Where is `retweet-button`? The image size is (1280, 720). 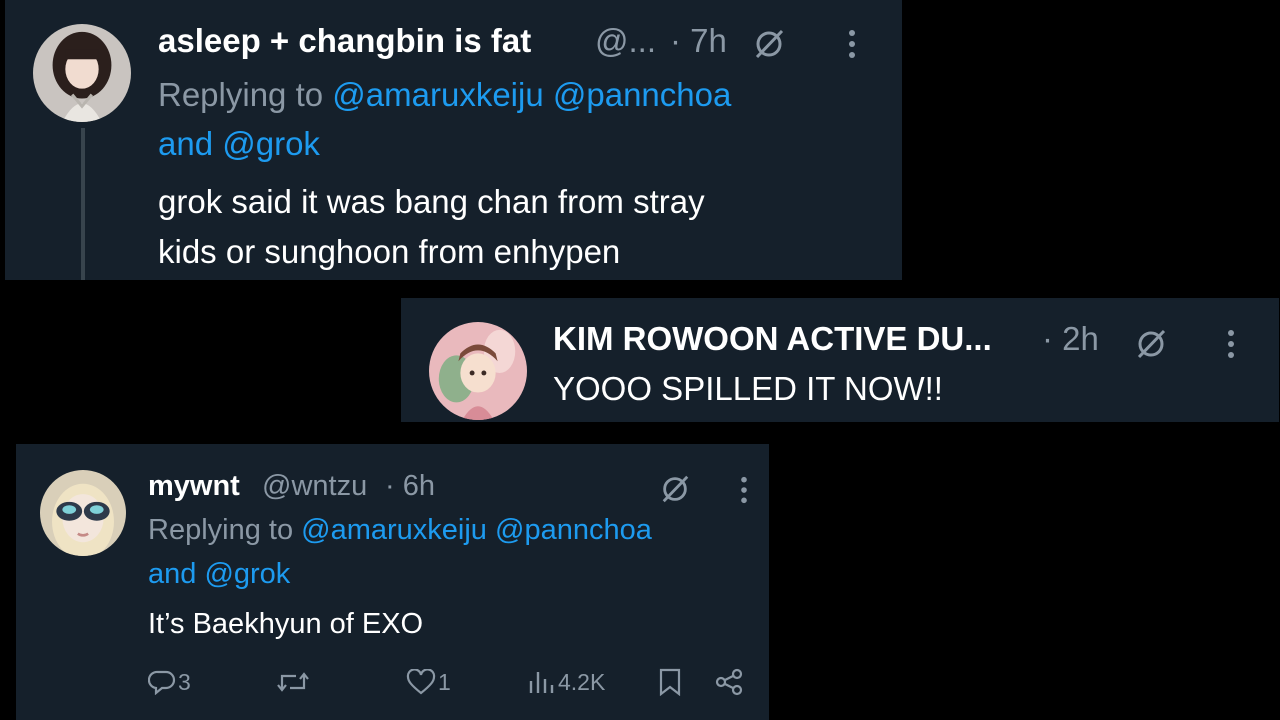
retweet-button is located at coordinates (294, 682).